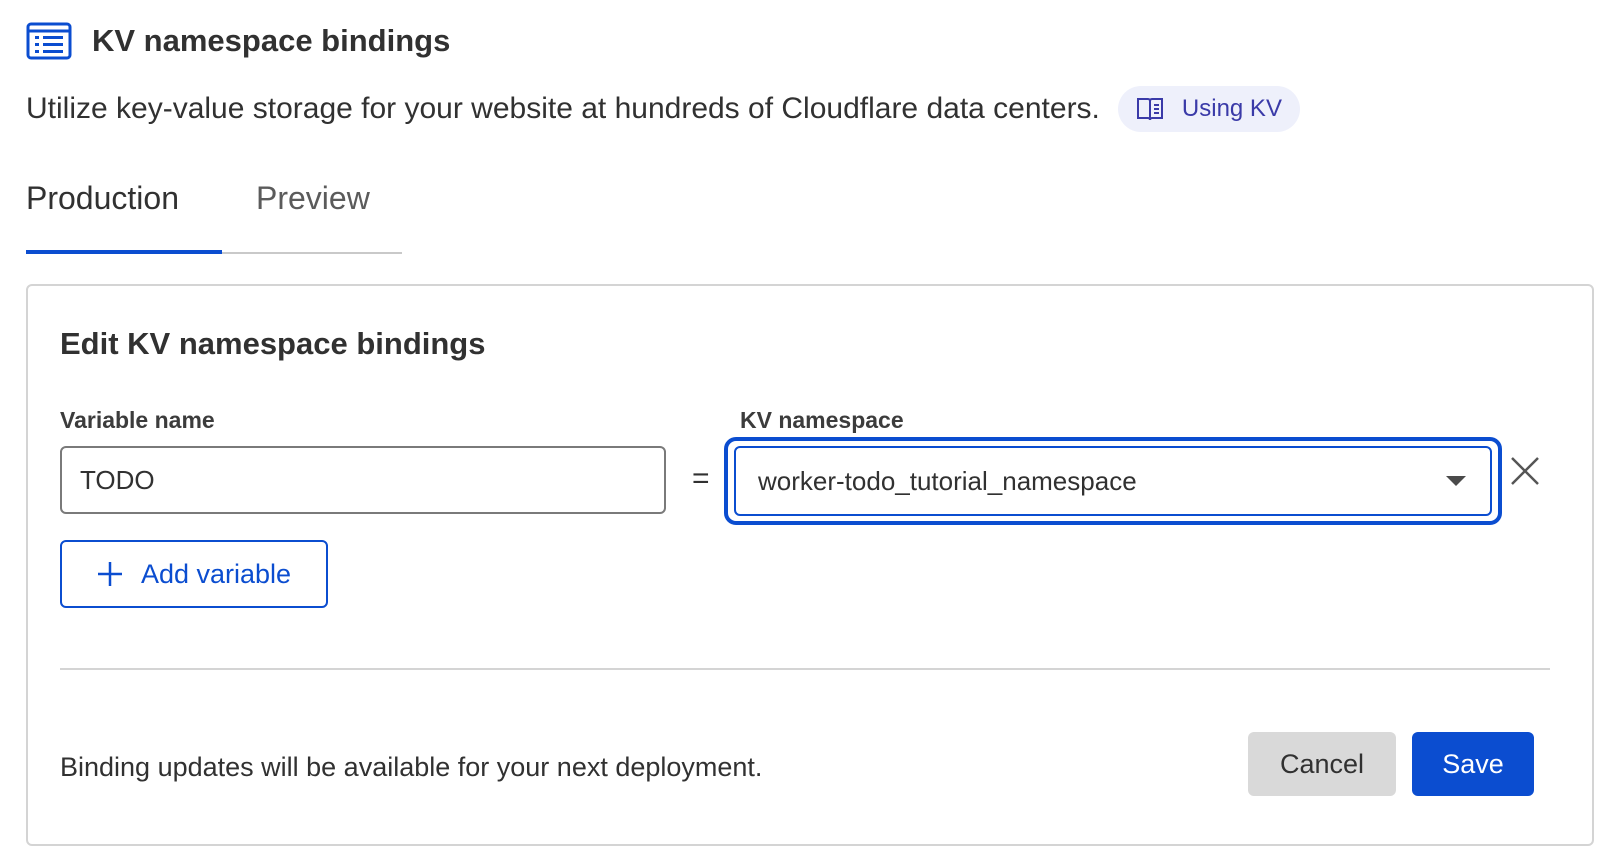 The image size is (1616, 866). What do you see at coordinates (109, 574) in the screenshot?
I see `plus-icon` at bounding box center [109, 574].